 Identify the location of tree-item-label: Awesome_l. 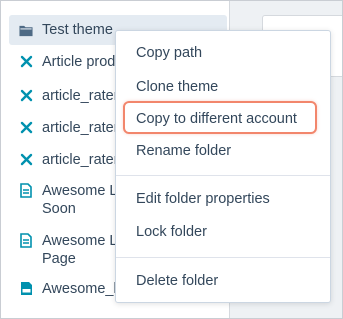
(79, 289).